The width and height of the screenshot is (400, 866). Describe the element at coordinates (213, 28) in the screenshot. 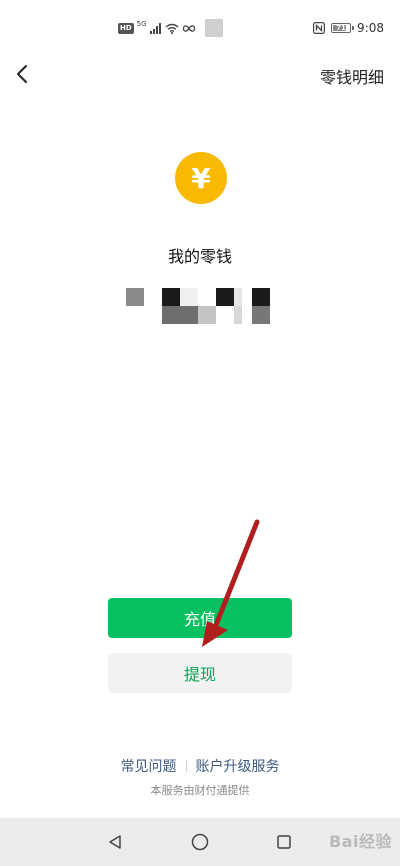

I see `blurred-status-icon` at that location.